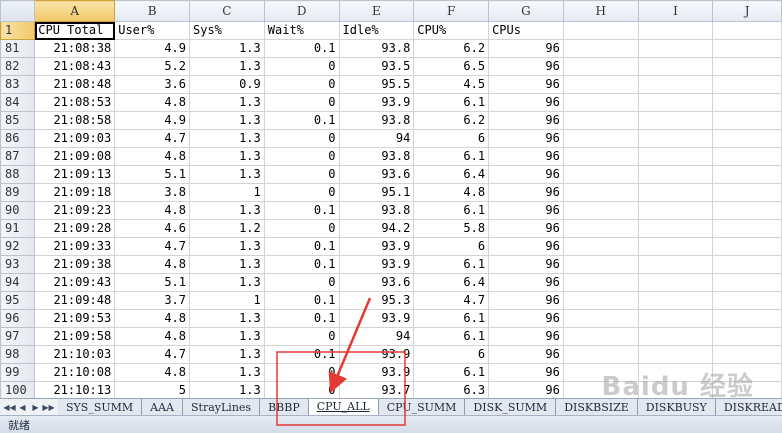  Describe the element at coordinates (18, 120) in the screenshot. I see `row-header: 85` at that location.